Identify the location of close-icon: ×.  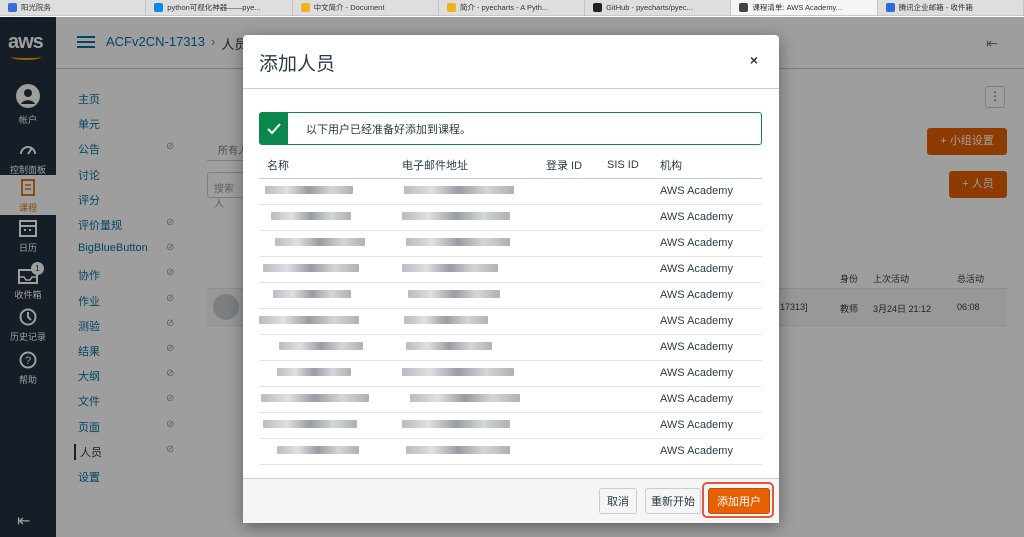
(754, 60).